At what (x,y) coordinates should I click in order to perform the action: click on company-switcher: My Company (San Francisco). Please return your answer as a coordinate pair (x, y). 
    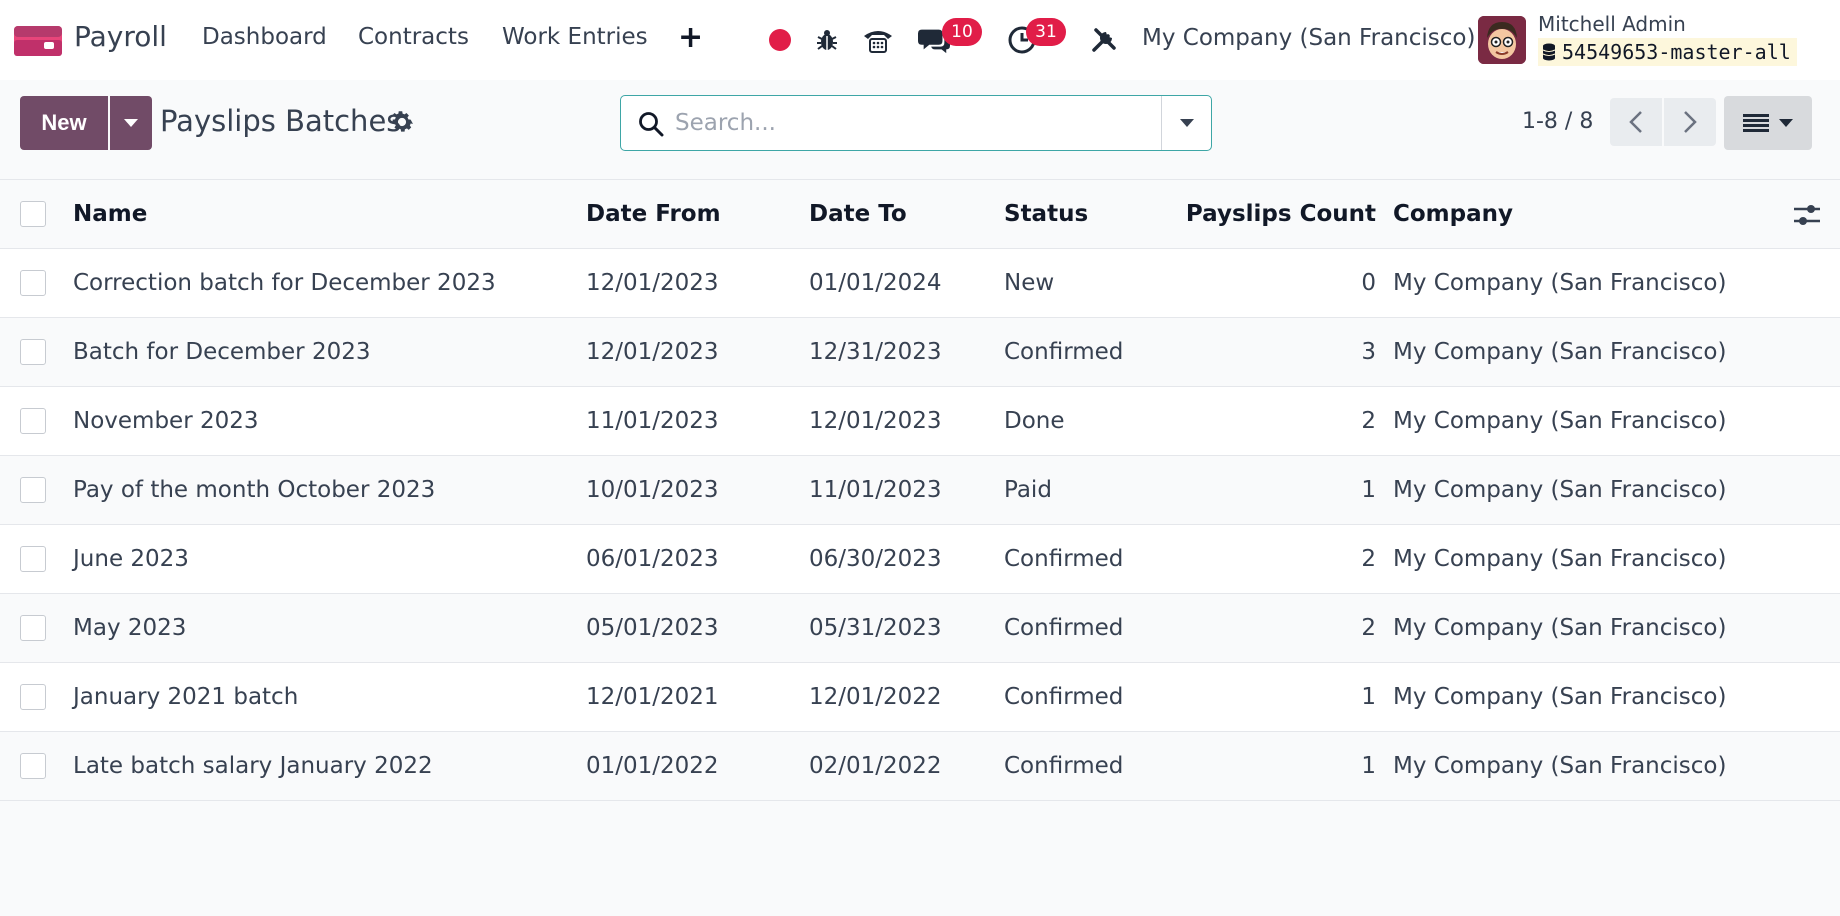
    Looking at the image, I should click on (1308, 38).